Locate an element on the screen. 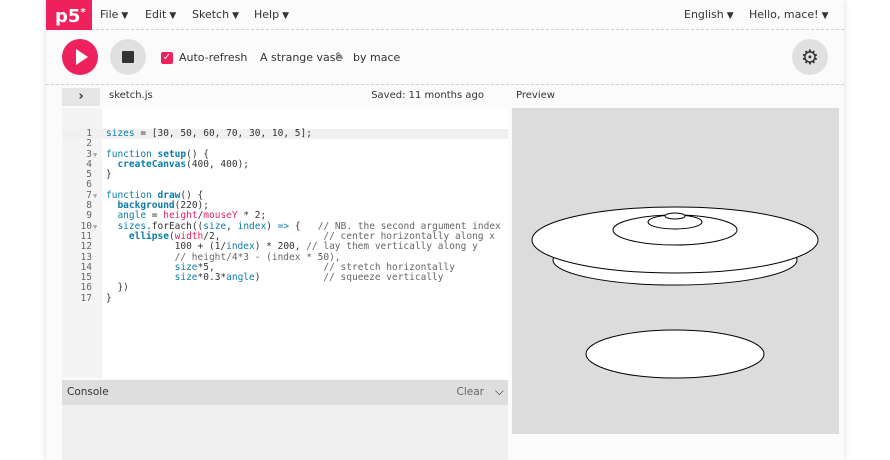 The image size is (890, 460). console-header: Console Clear ⌵ is located at coordinates (285, 392).